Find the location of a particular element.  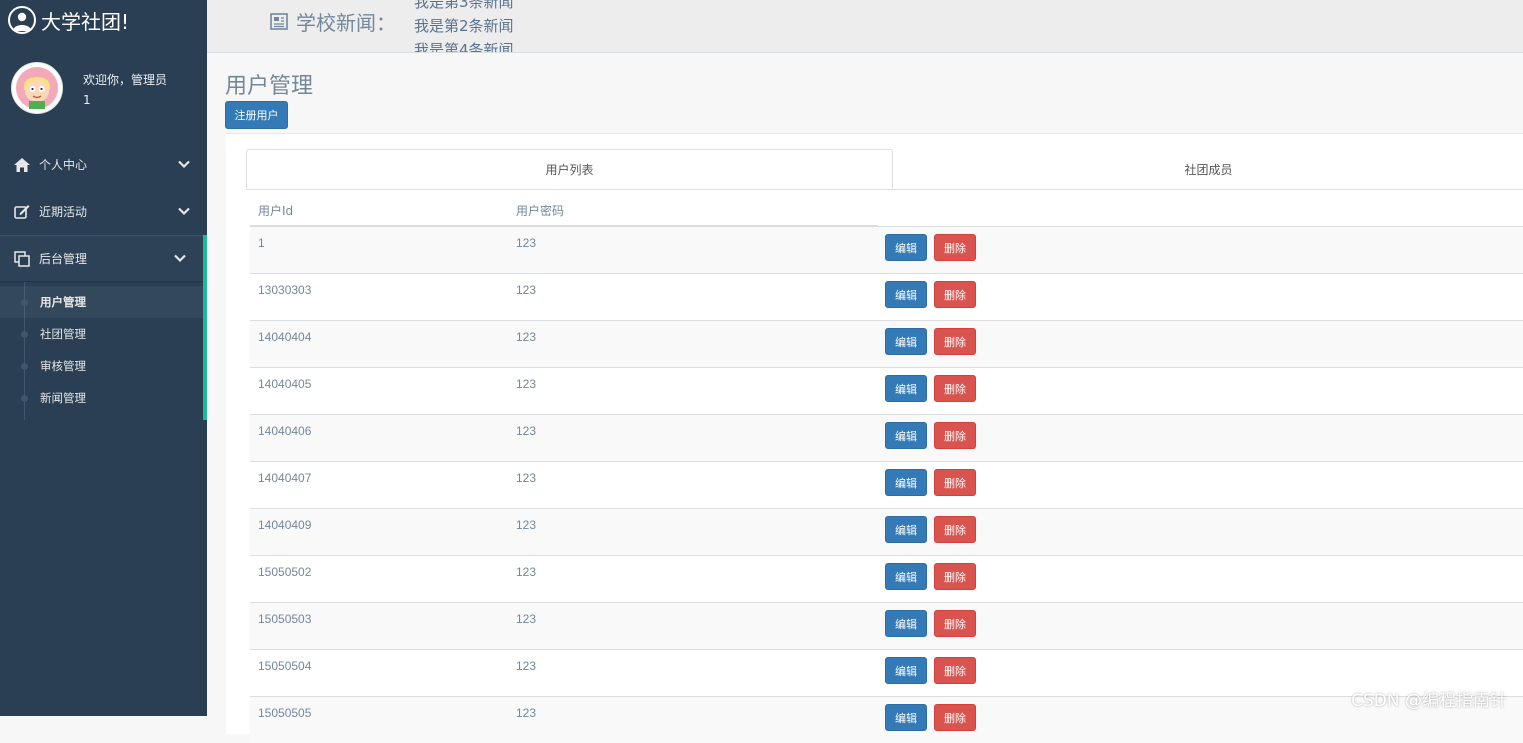

menu-item-label: 个人中心 is located at coordinates (63, 165).